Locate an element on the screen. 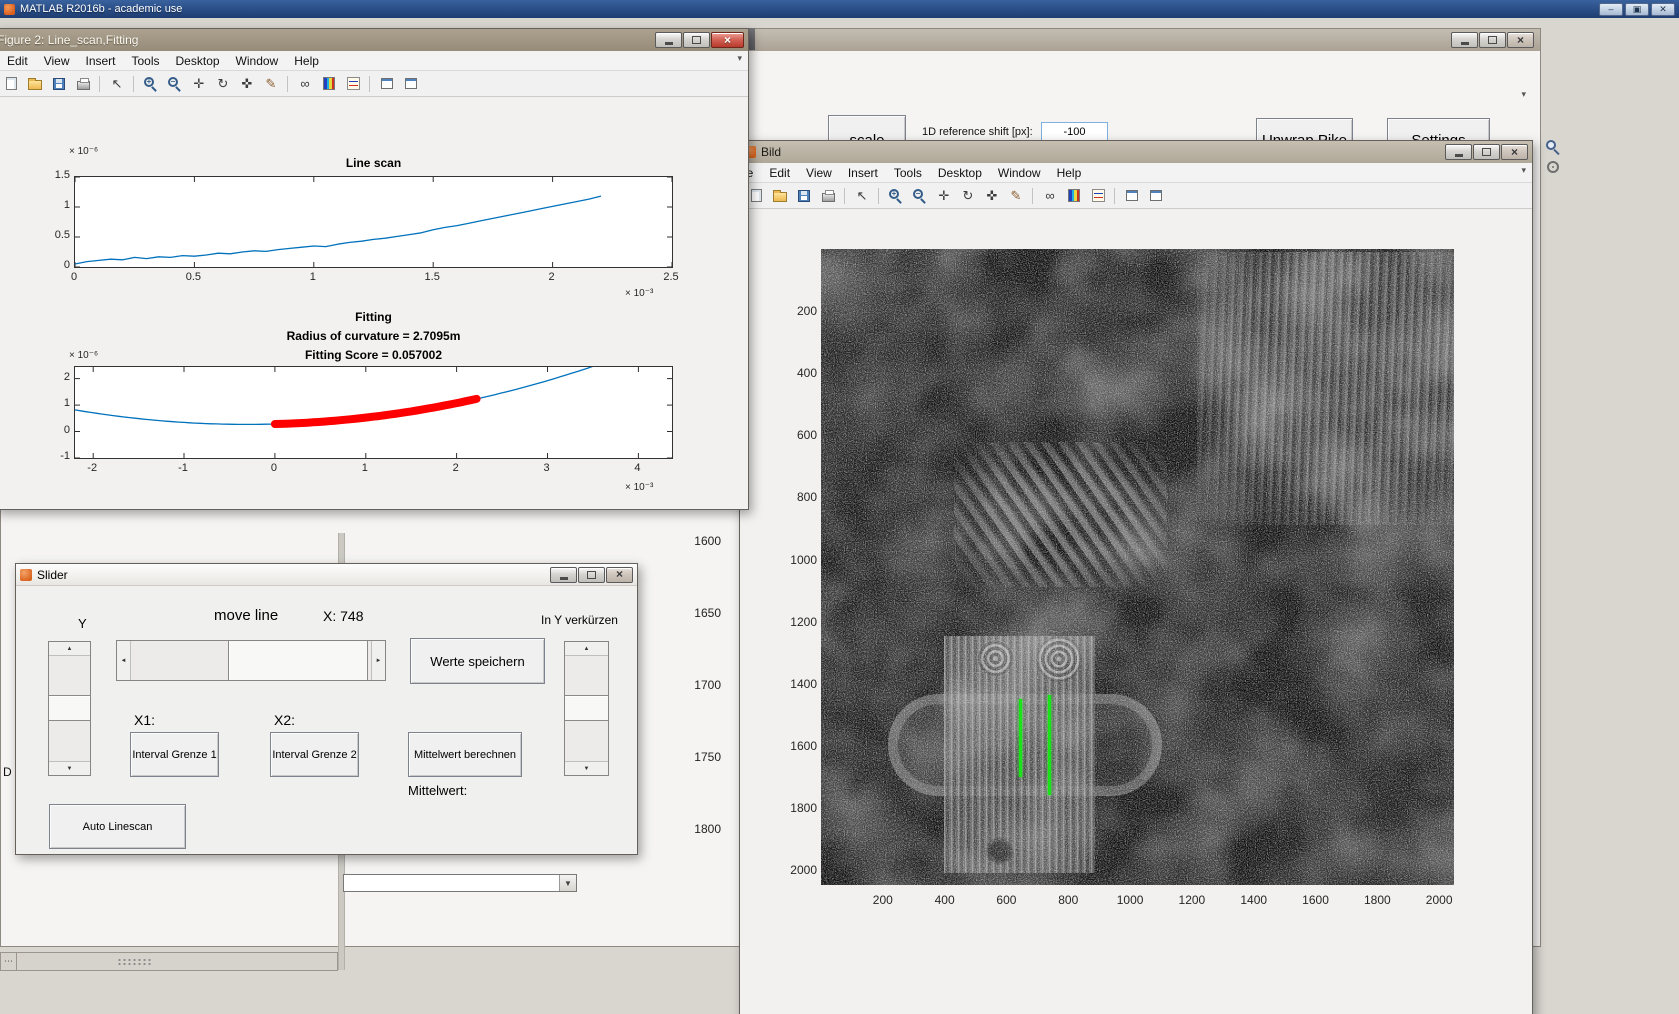 The image size is (1679, 1014). bild-titlebar: Bild × is located at coordinates (1136, 152).